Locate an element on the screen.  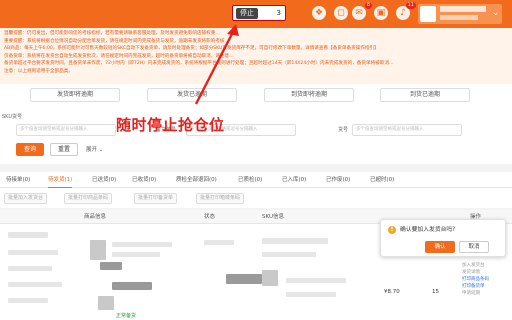
row-actions: 加入发货台 发货详情 打印商品条码 打印备货单 申请延期 is located at coordinates (486, 279).